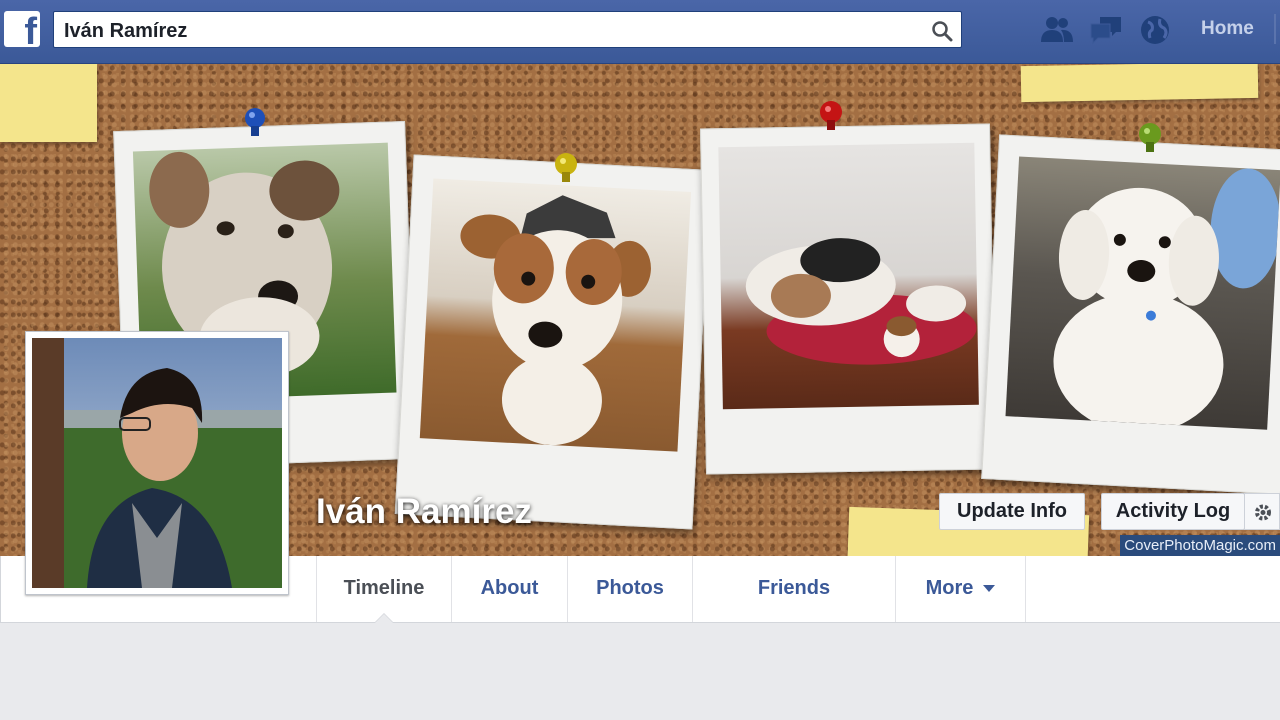 The height and width of the screenshot is (720, 1280). I want to click on active-tab-indicator, so click(384, 618).